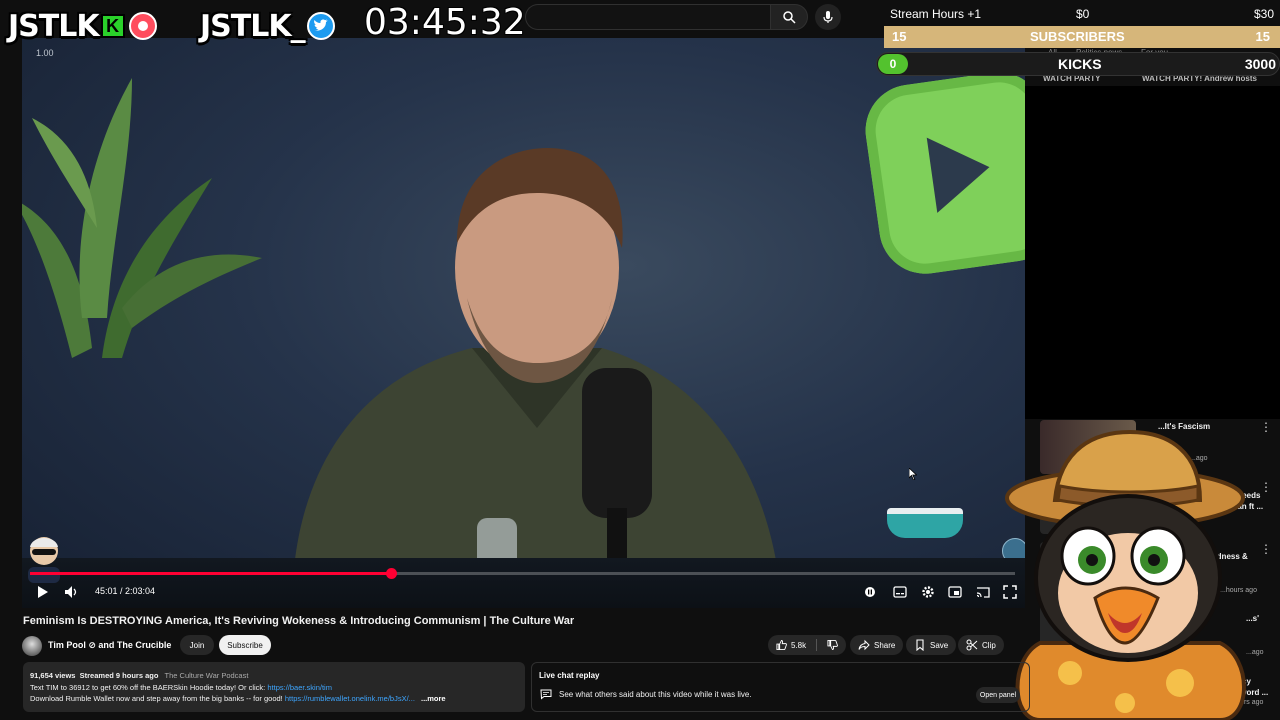 The height and width of the screenshot is (720, 1280). What do you see at coordinates (112, 26) in the screenshot?
I see `kick-icon: K` at bounding box center [112, 26].